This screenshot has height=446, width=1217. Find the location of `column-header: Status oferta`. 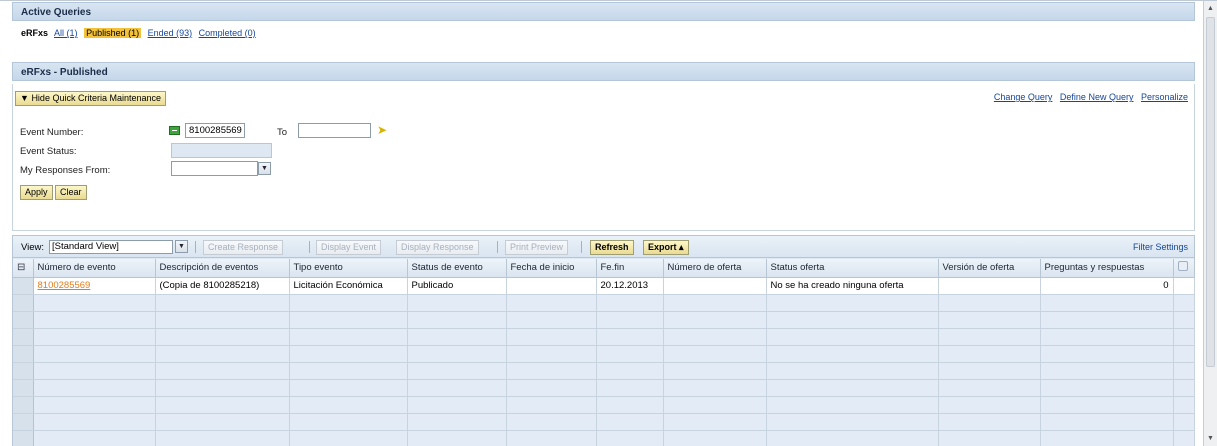

column-header: Status oferta is located at coordinates (852, 268).